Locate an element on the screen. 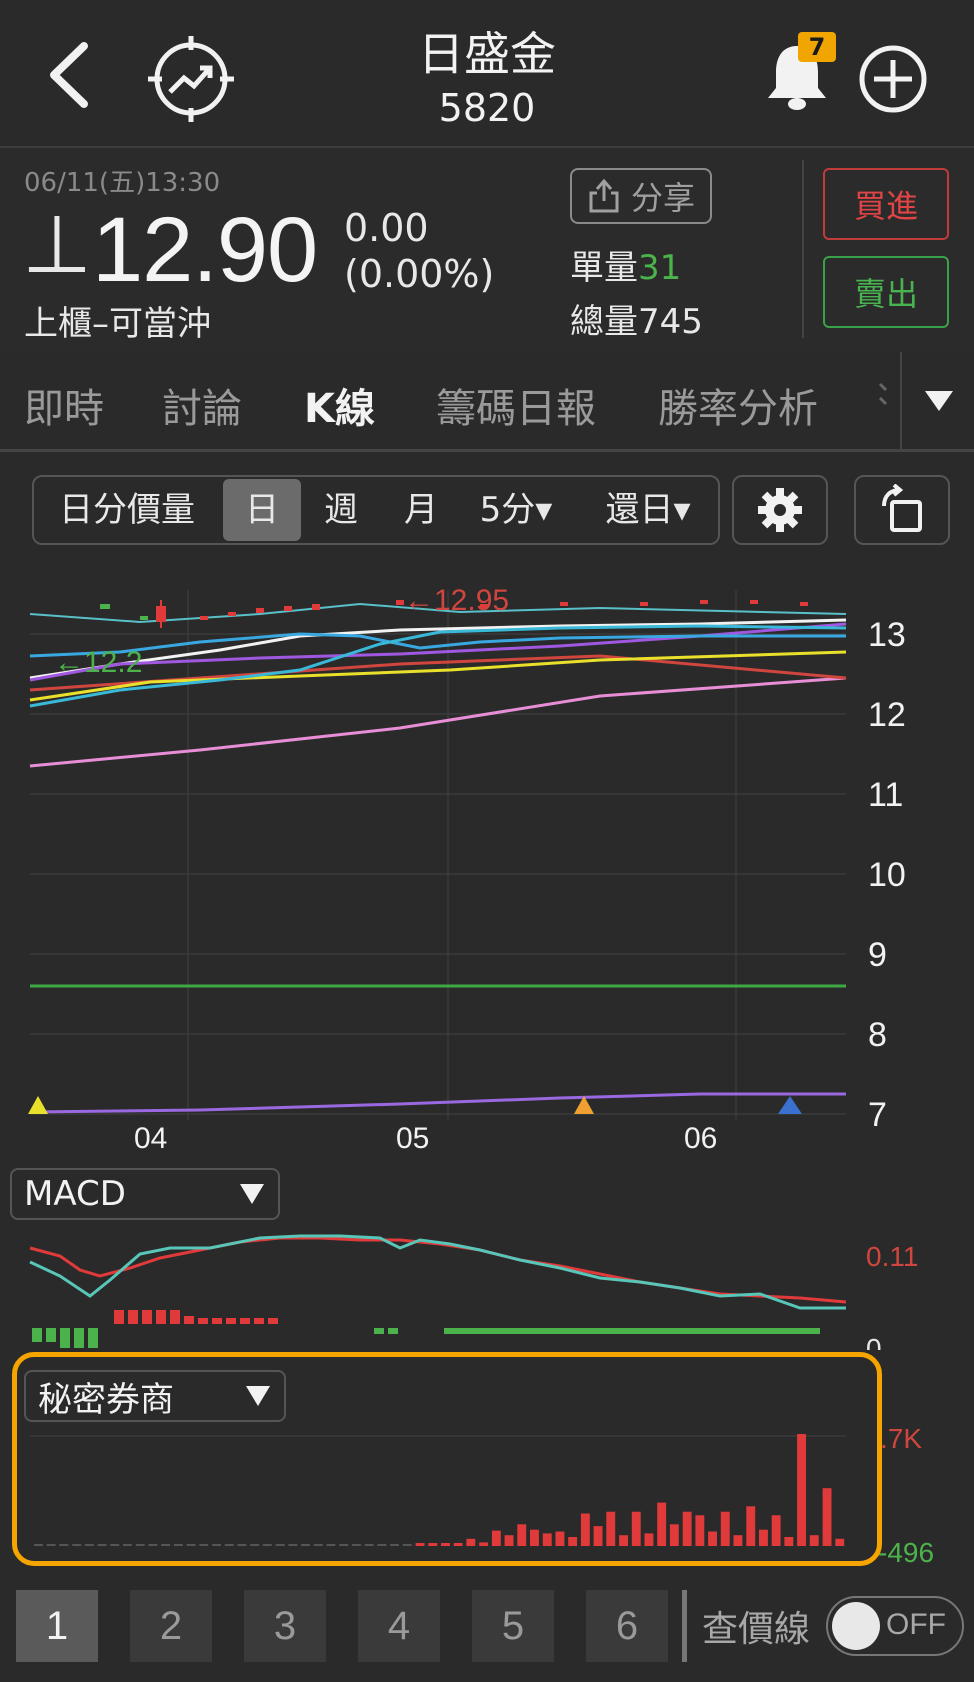 The height and width of the screenshot is (1682, 974). x-tick-06: 06 is located at coordinates (700, 1136).